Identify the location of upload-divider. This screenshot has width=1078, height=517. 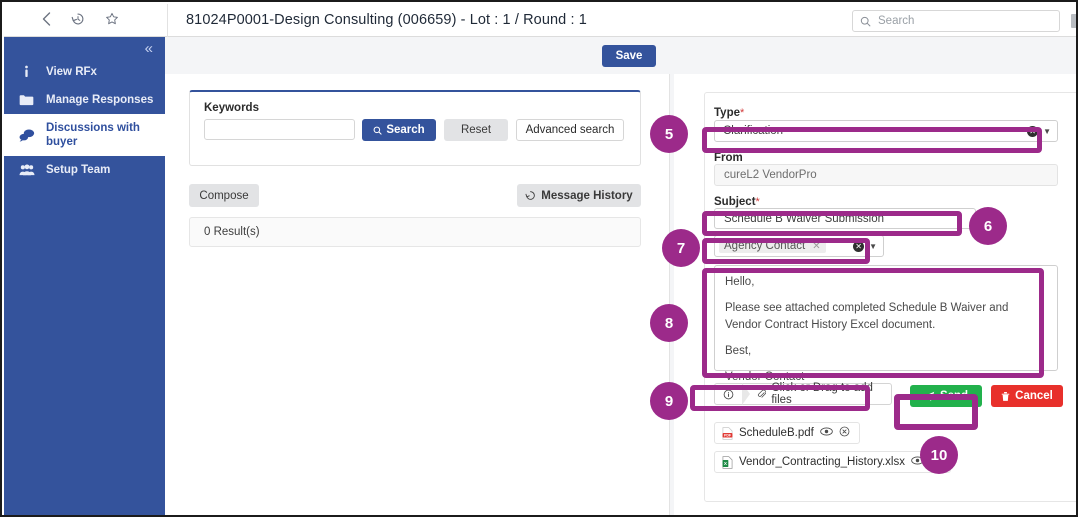
(745, 394).